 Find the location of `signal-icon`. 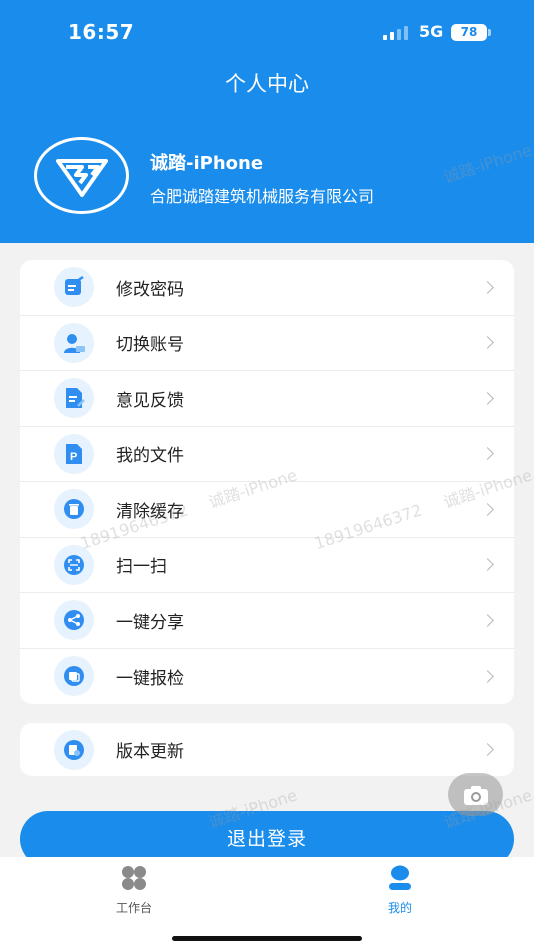

signal-icon is located at coordinates (395, 33).